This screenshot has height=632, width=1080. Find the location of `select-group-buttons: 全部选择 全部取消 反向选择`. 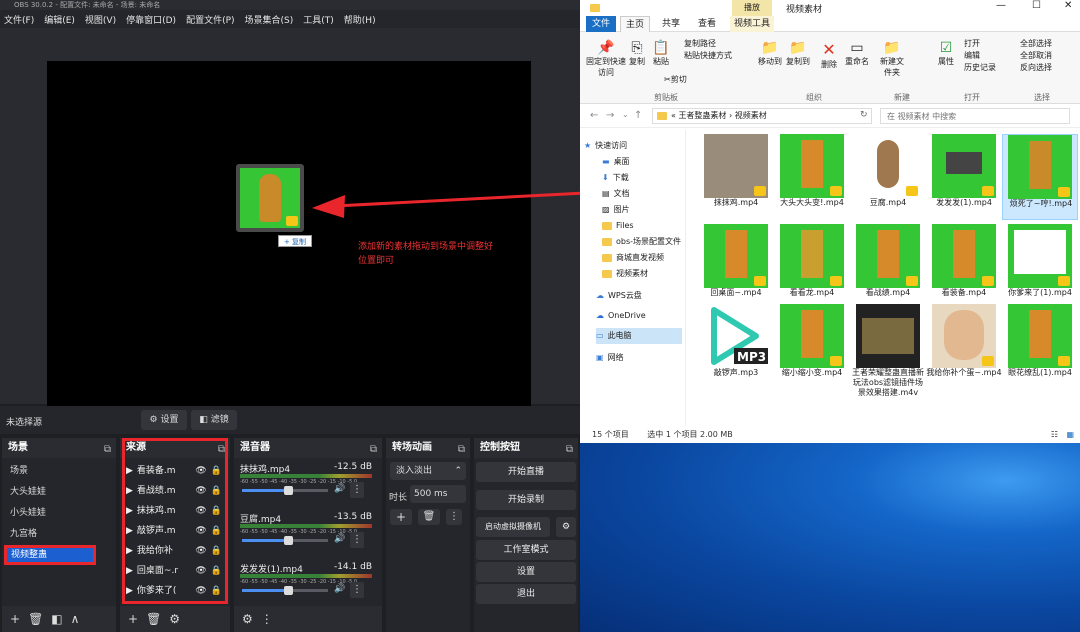

select-group-buttons: 全部选择 全部取消 反向选择 is located at coordinates (1036, 56).